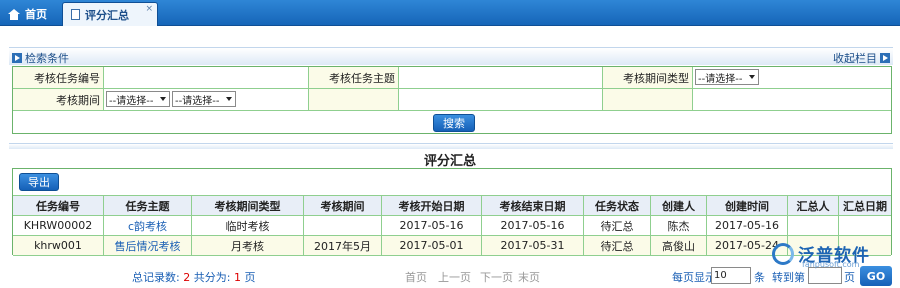  What do you see at coordinates (452, 182) in the screenshot?
I see `export-row: 导出` at bounding box center [452, 182].